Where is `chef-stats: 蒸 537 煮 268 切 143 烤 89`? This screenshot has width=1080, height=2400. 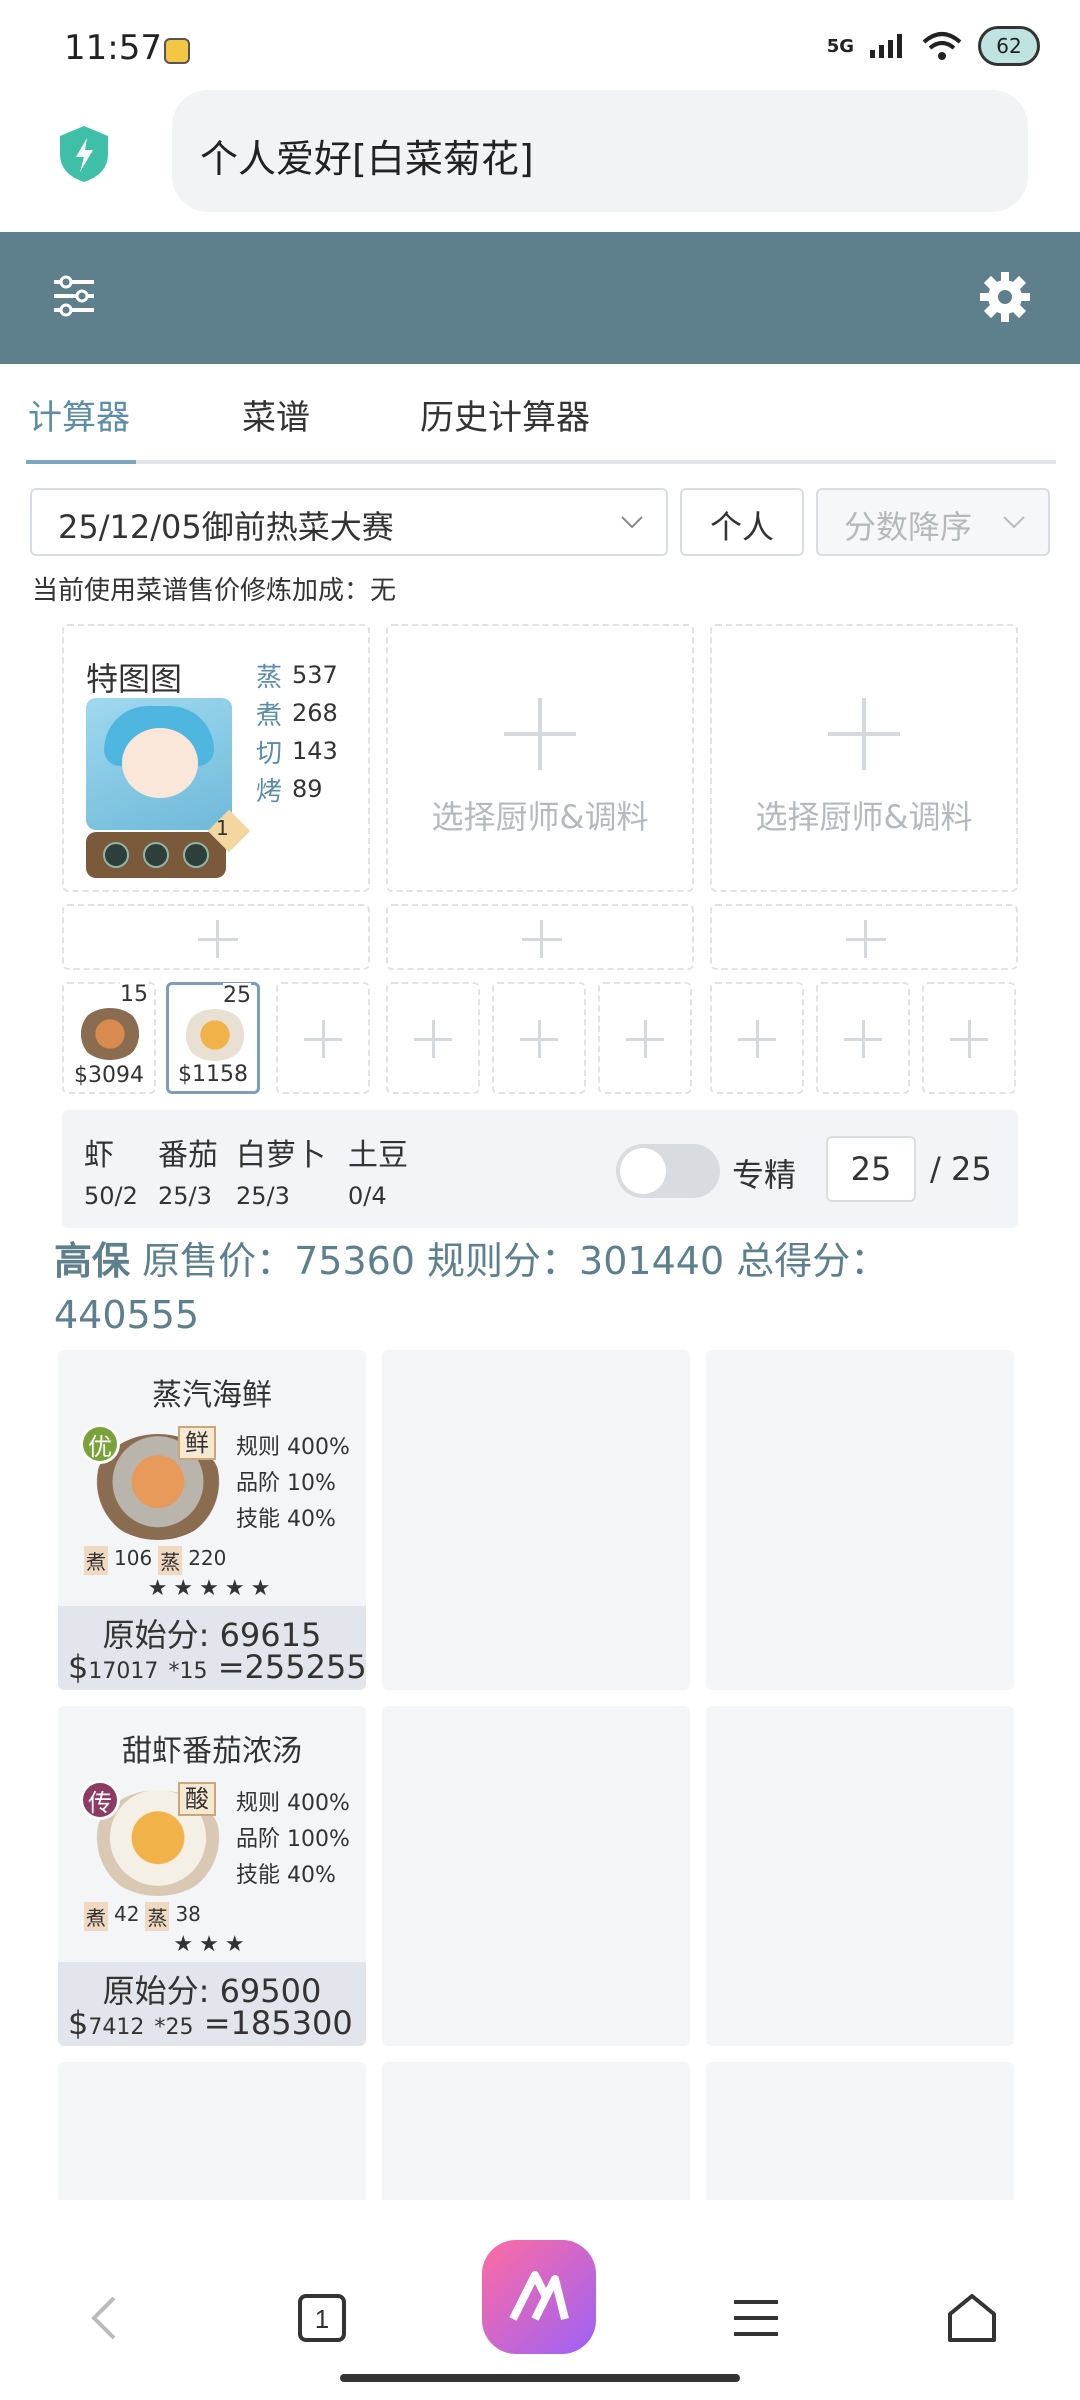 chef-stats: 蒸 537 煮 268 切 143 烤 89 is located at coordinates (297, 732).